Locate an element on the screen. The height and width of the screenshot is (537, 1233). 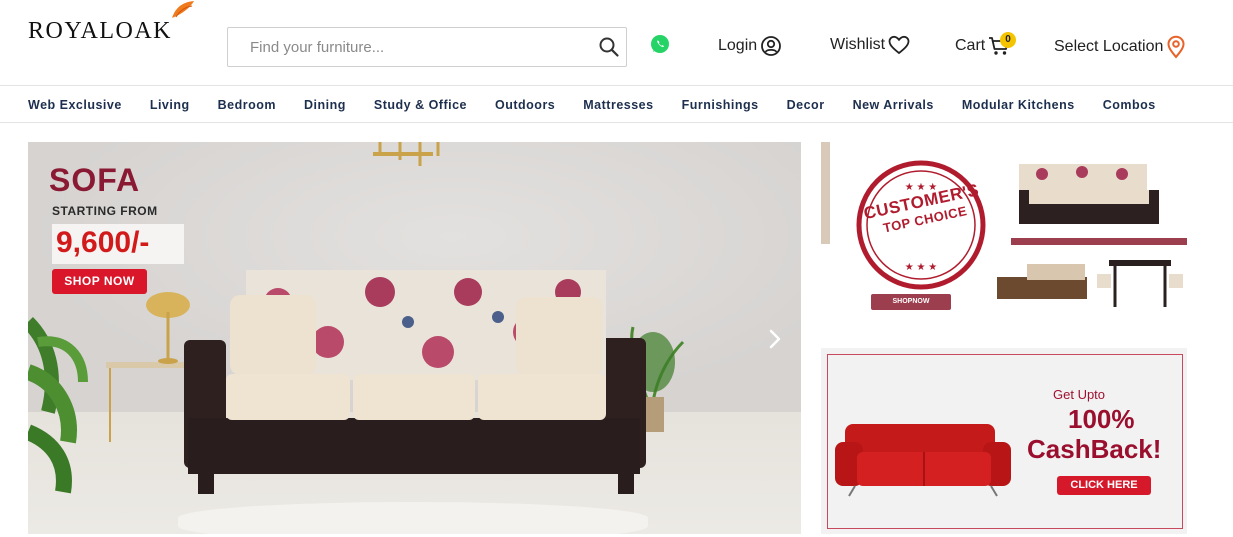
chevron-right-icon is located at coordinates (775, 339).